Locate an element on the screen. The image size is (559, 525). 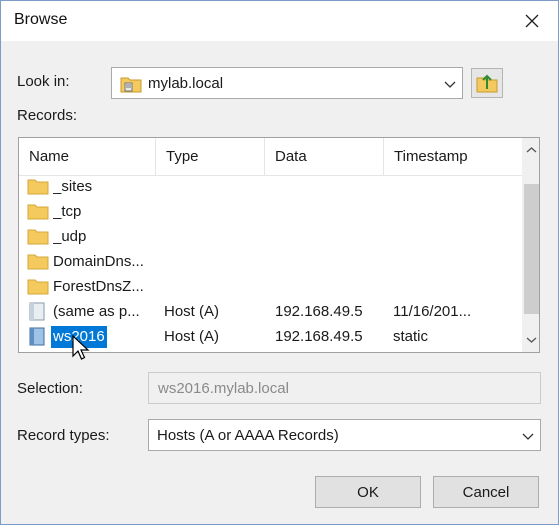
records-header: Name Type Data Timestamp is located at coordinates (271, 157).